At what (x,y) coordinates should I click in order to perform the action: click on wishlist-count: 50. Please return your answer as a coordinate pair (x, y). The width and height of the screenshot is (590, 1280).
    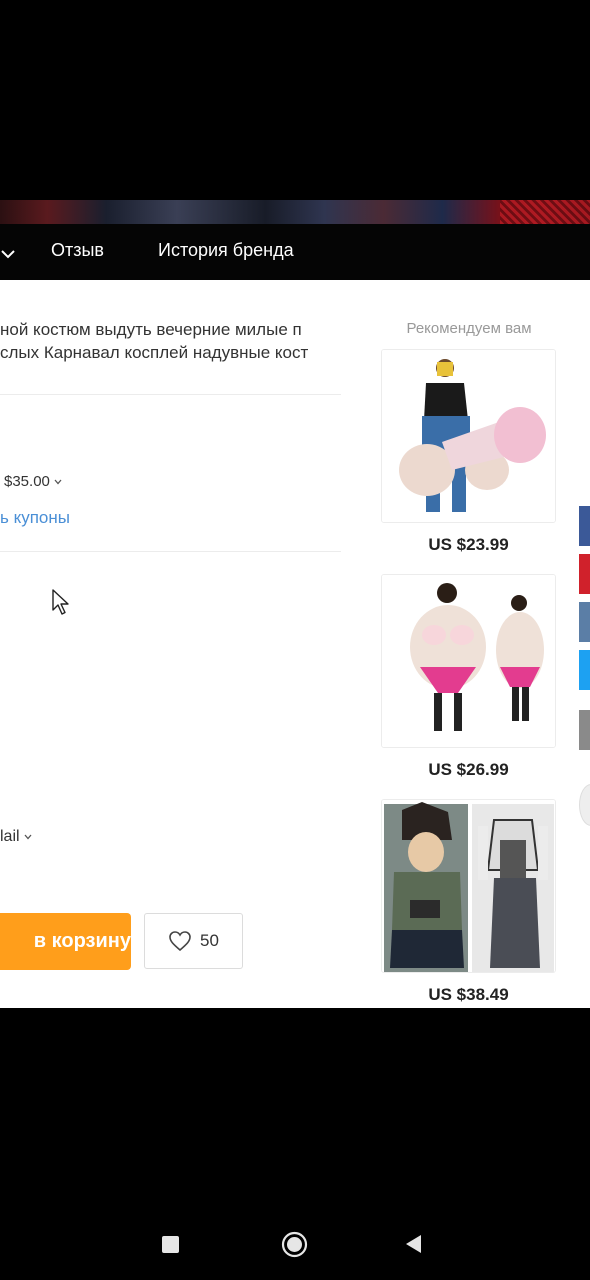
    Looking at the image, I should click on (209, 940).